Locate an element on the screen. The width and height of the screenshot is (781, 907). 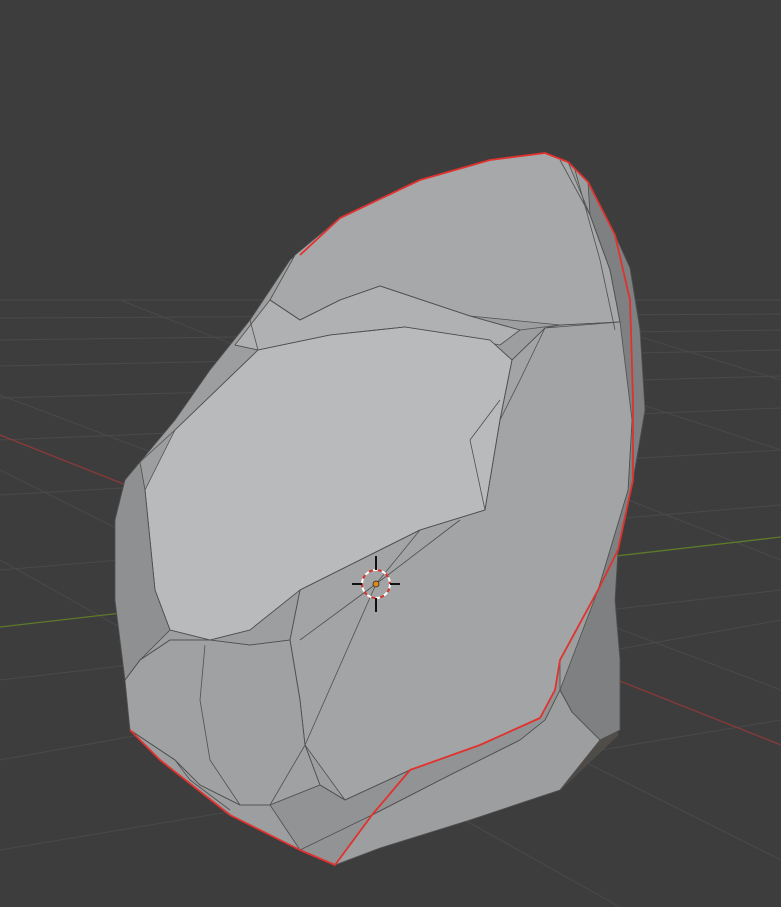
mesh-lower-left-face is located at coordinates (222, 722).